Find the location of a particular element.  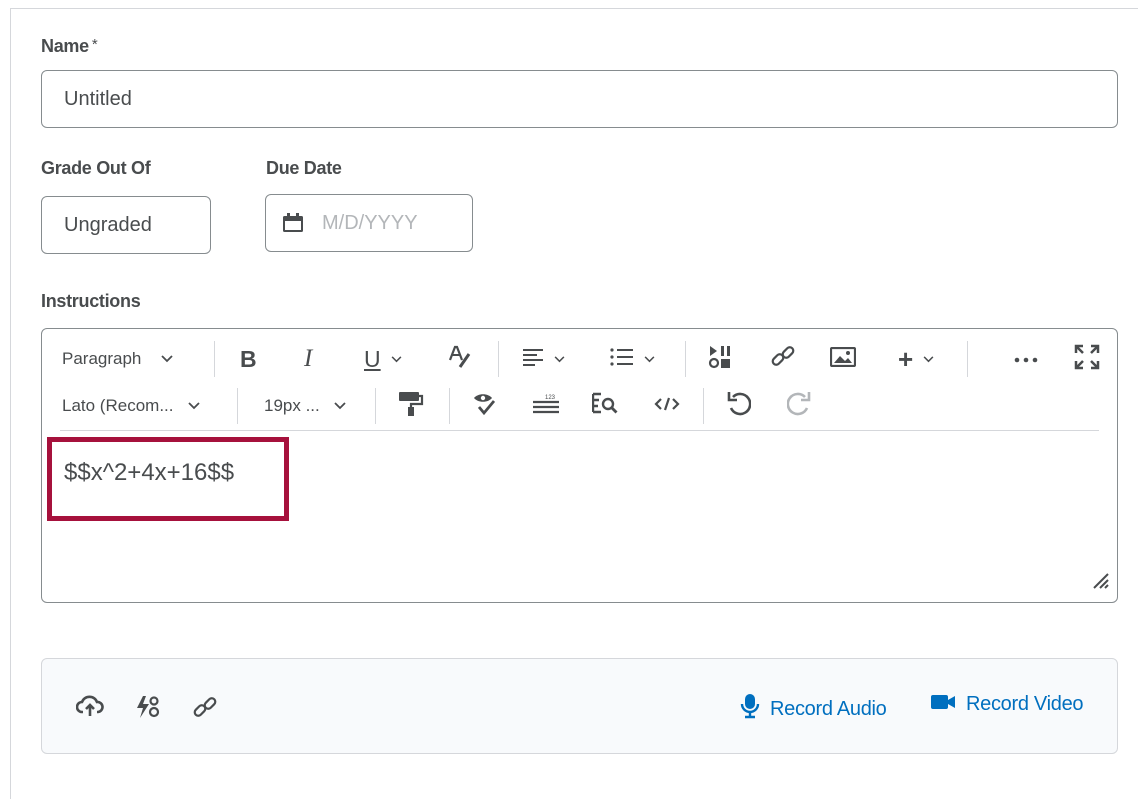

resize-handle is located at coordinates (1100, 582).